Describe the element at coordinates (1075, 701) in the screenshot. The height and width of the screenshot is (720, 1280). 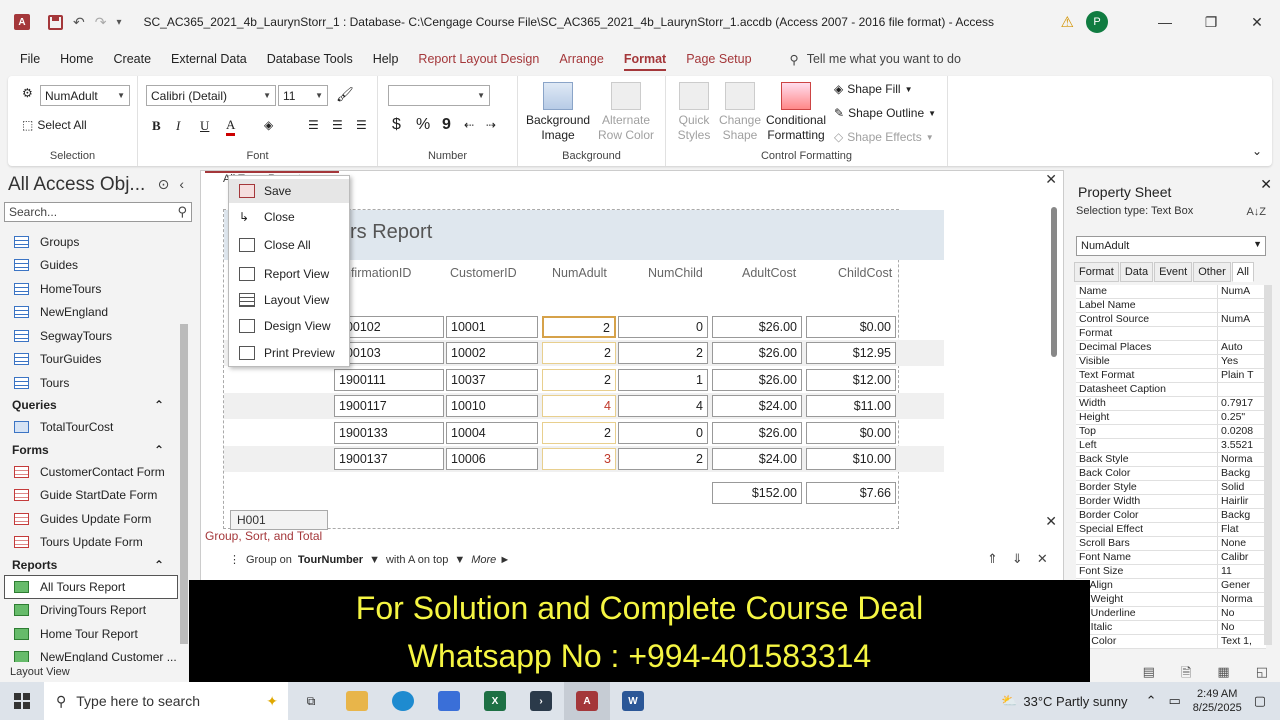
I see `weather-text: 33°C Partly sunny` at that location.